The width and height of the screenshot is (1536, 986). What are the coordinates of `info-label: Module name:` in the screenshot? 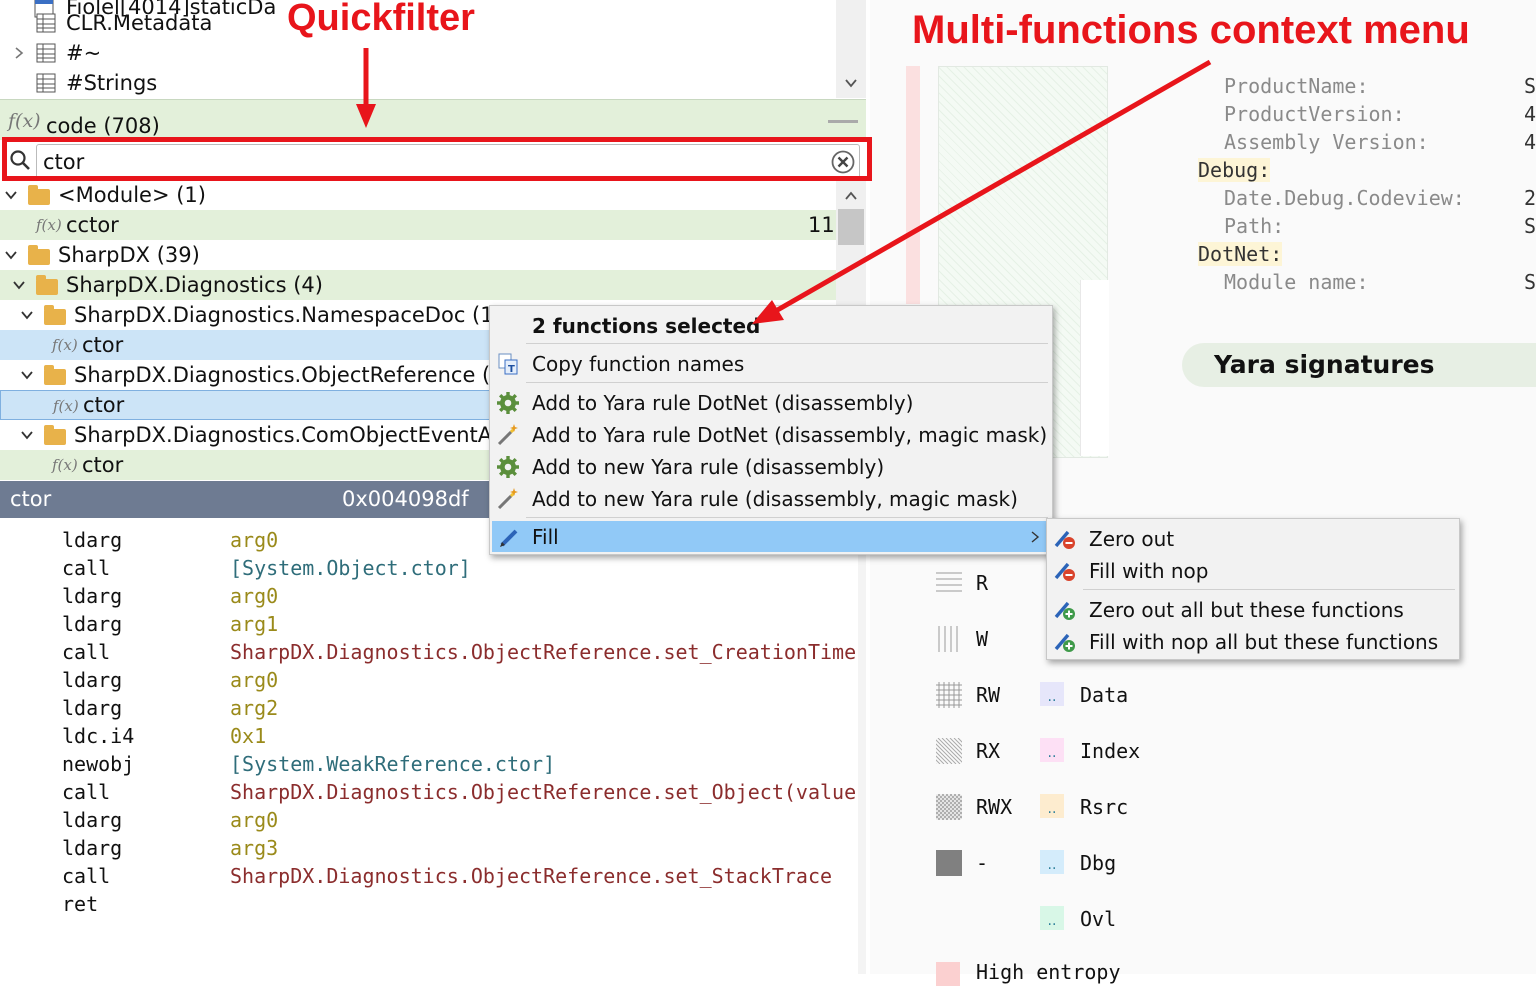 It's located at (1296, 282).